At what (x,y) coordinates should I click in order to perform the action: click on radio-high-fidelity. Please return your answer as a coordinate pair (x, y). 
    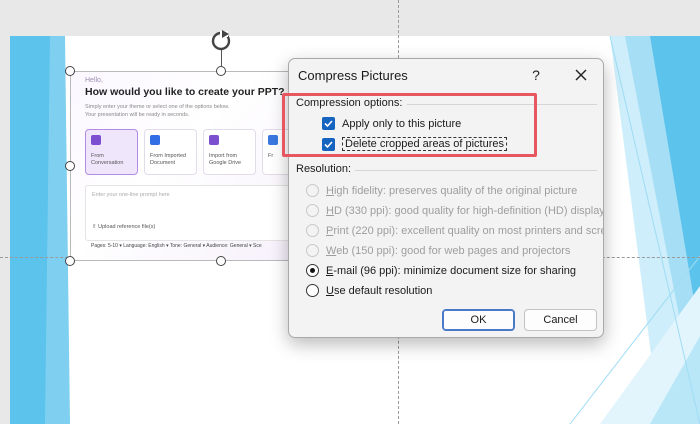
    Looking at the image, I should click on (312, 190).